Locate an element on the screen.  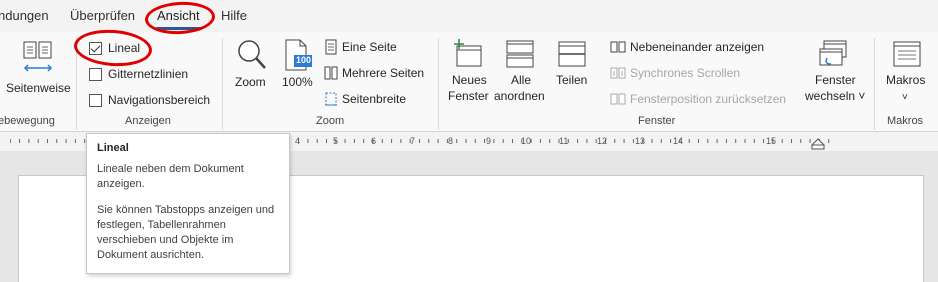
page-100-icon-text: 100 is located at coordinates (304, 60).